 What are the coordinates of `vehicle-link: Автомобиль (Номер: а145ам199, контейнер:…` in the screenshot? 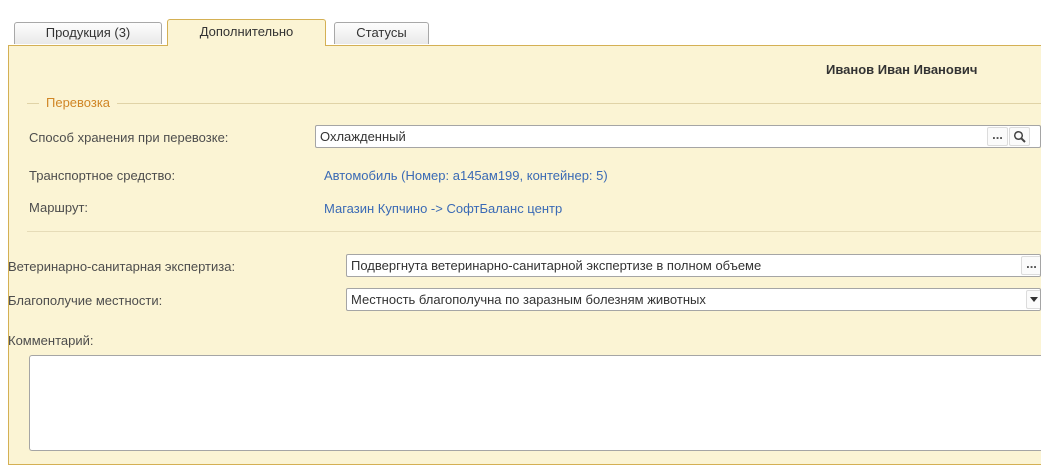 It's located at (466, 175).